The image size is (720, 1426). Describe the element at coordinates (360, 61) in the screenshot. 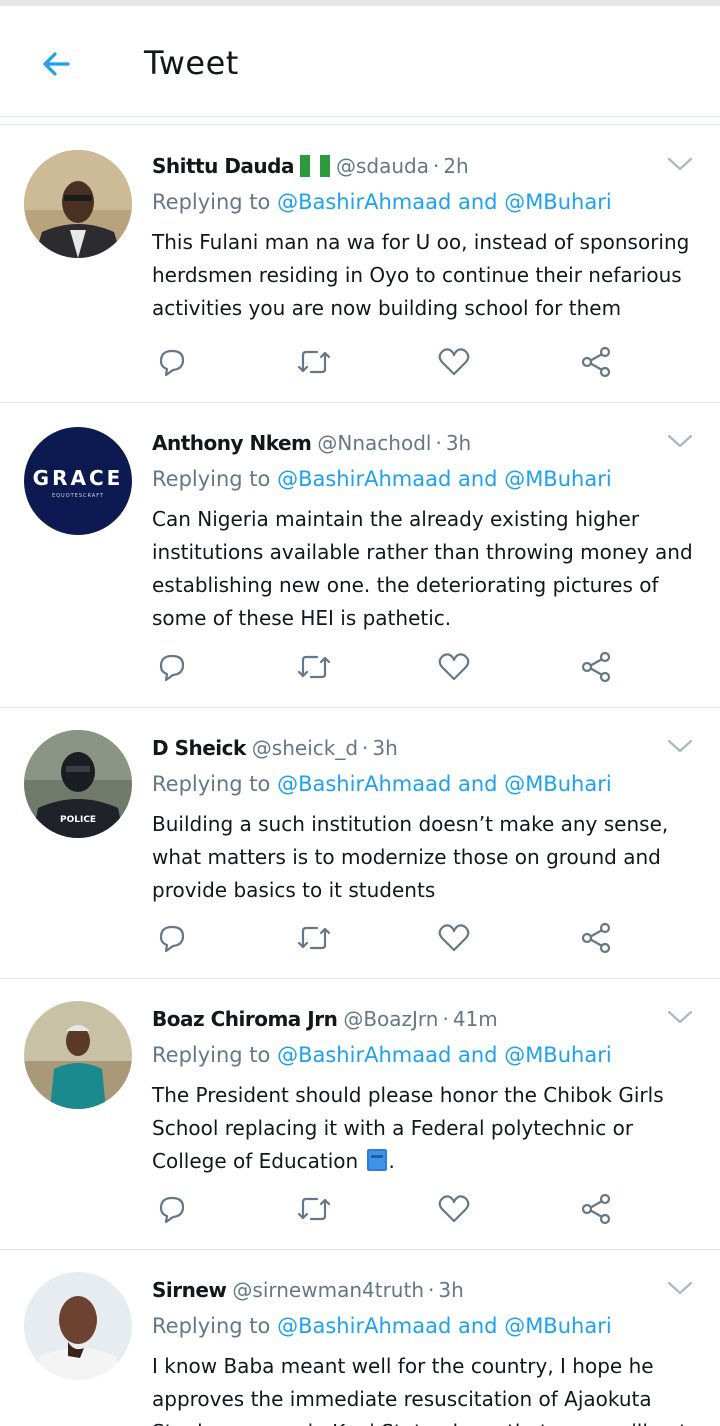

I see `app-header: Tweet` at that location.